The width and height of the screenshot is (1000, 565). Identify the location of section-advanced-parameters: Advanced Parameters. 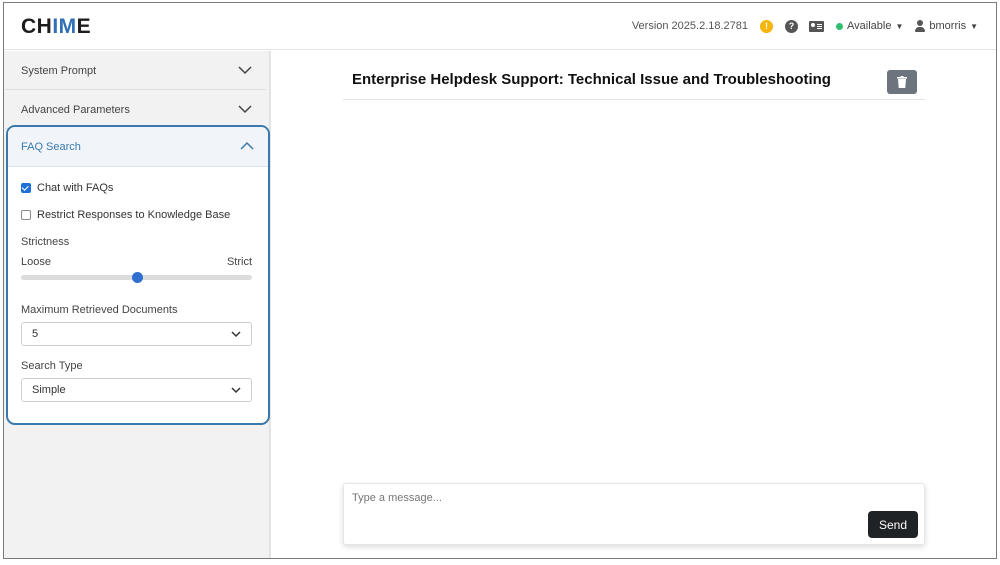
(135, 110).